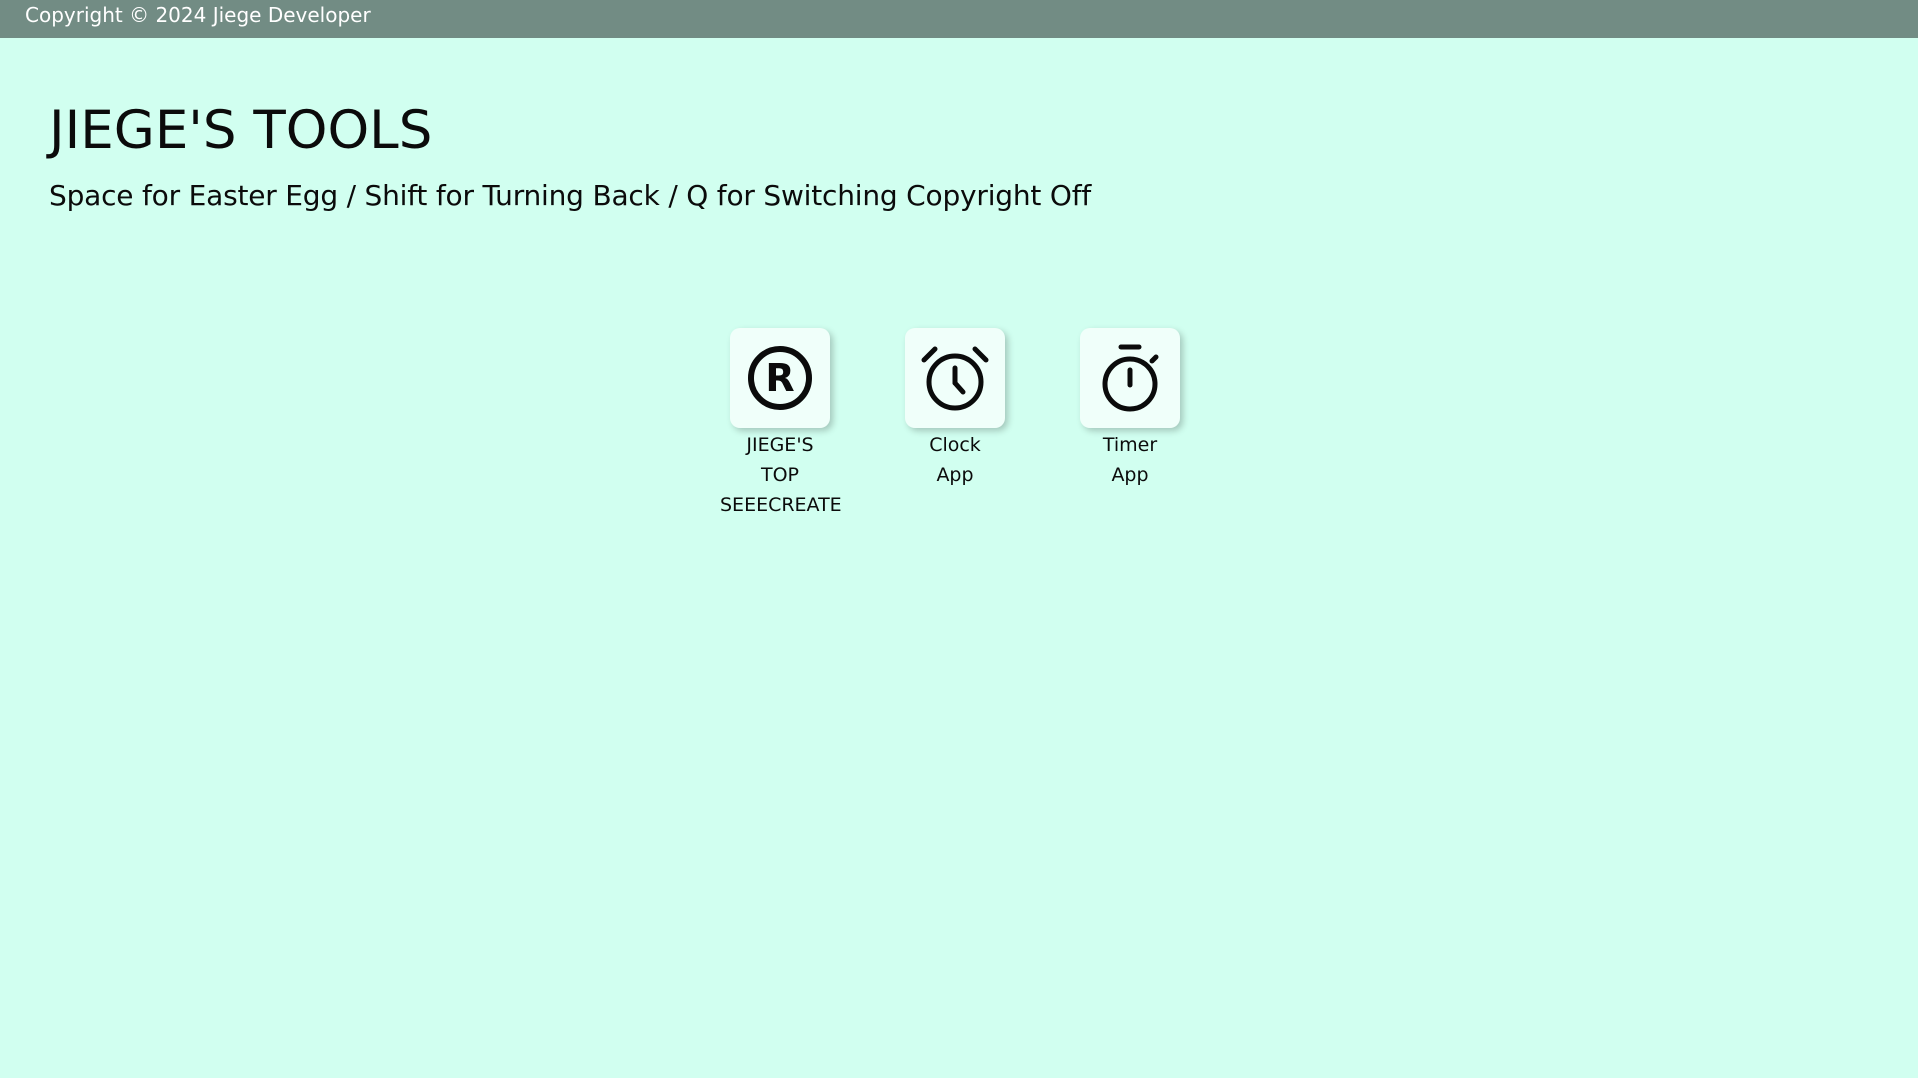  I want to click on app-icon-box: R, so click(780, 378).